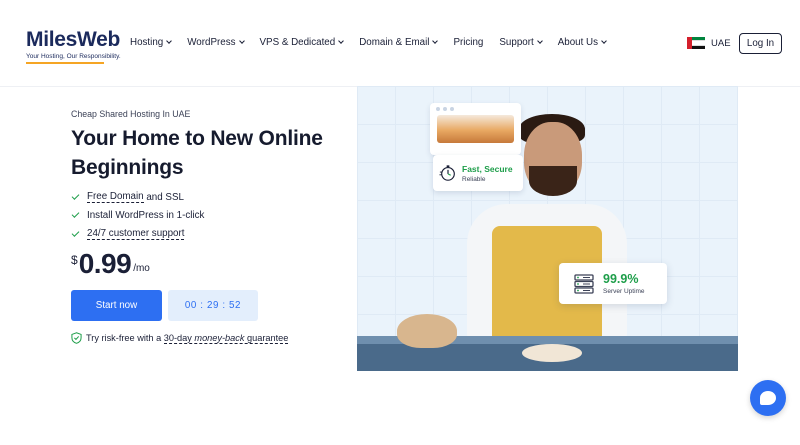 The image size is (800, 445). I want to click on guarantee-emphasis: money-back, so click(219, 337).